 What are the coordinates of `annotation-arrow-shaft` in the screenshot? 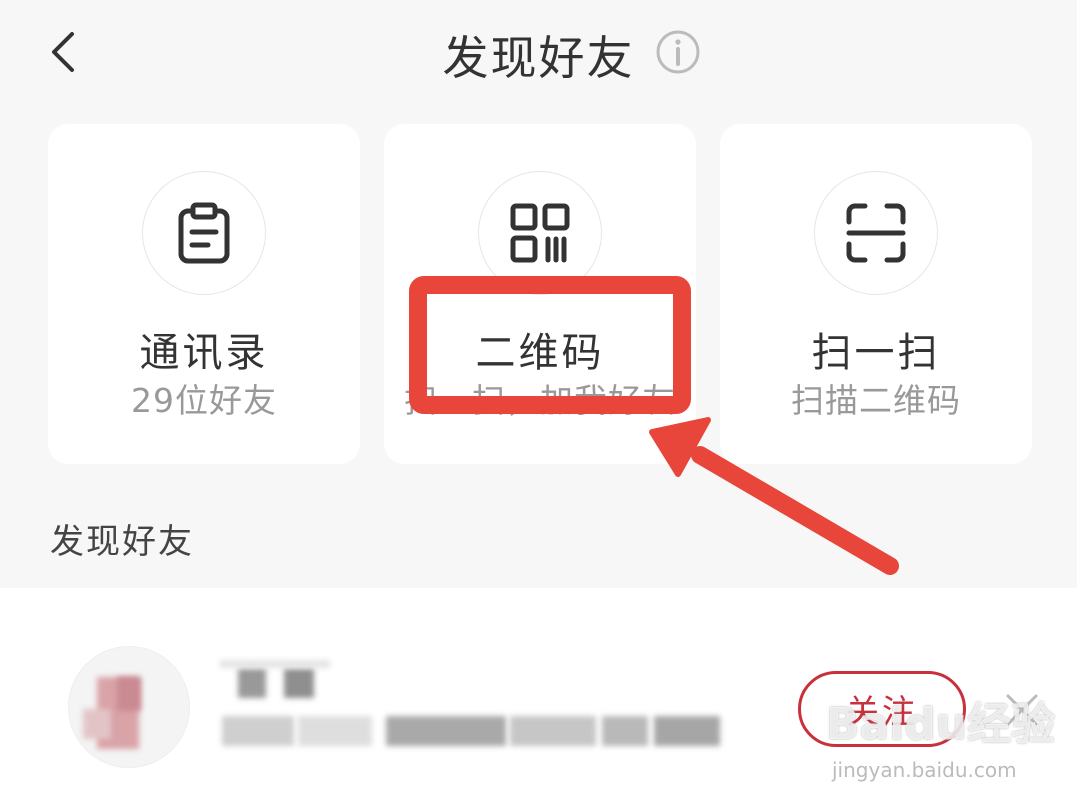 It's located at (795, 510).